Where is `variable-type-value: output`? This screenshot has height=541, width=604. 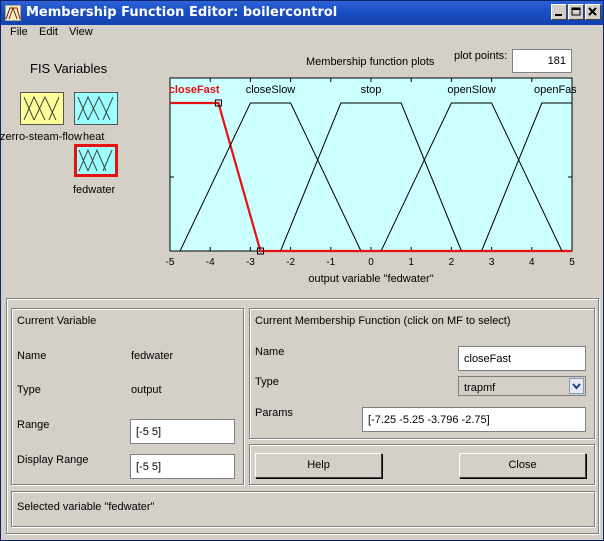
variable-type-value: output is located at coordinates (146, 390).